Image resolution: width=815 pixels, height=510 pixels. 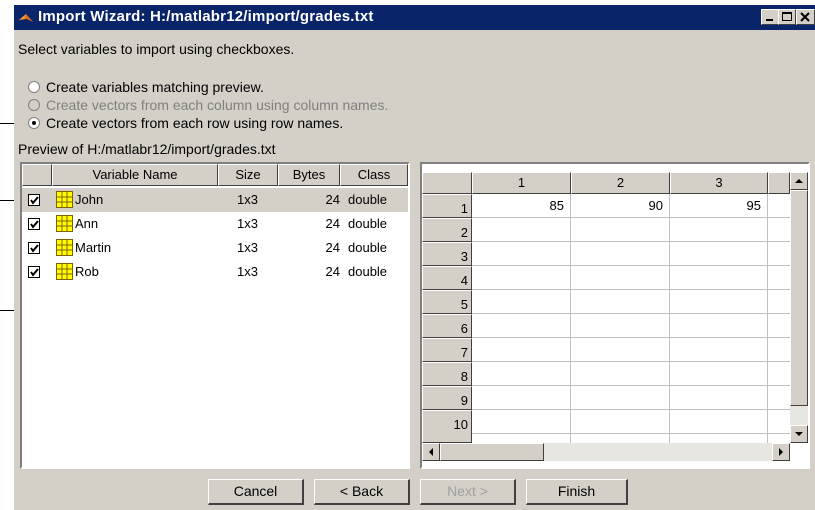 I want to click on row-header: 4, so click(x=447, y=278).